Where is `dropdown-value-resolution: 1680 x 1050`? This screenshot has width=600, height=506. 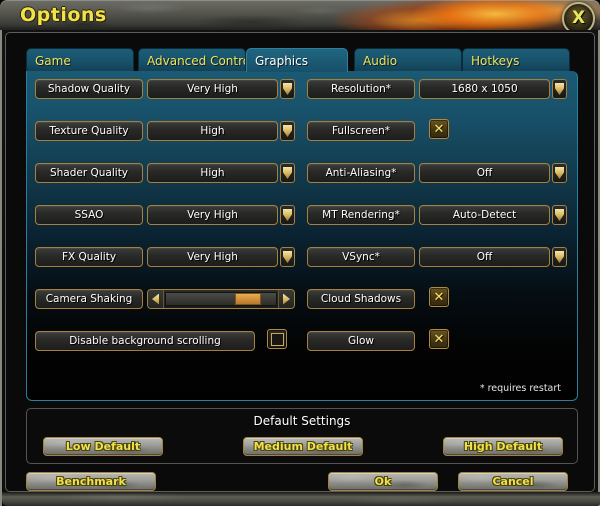 dropdown-value-resolution: 1680 x 1050 is located at coordinates (484, 89).